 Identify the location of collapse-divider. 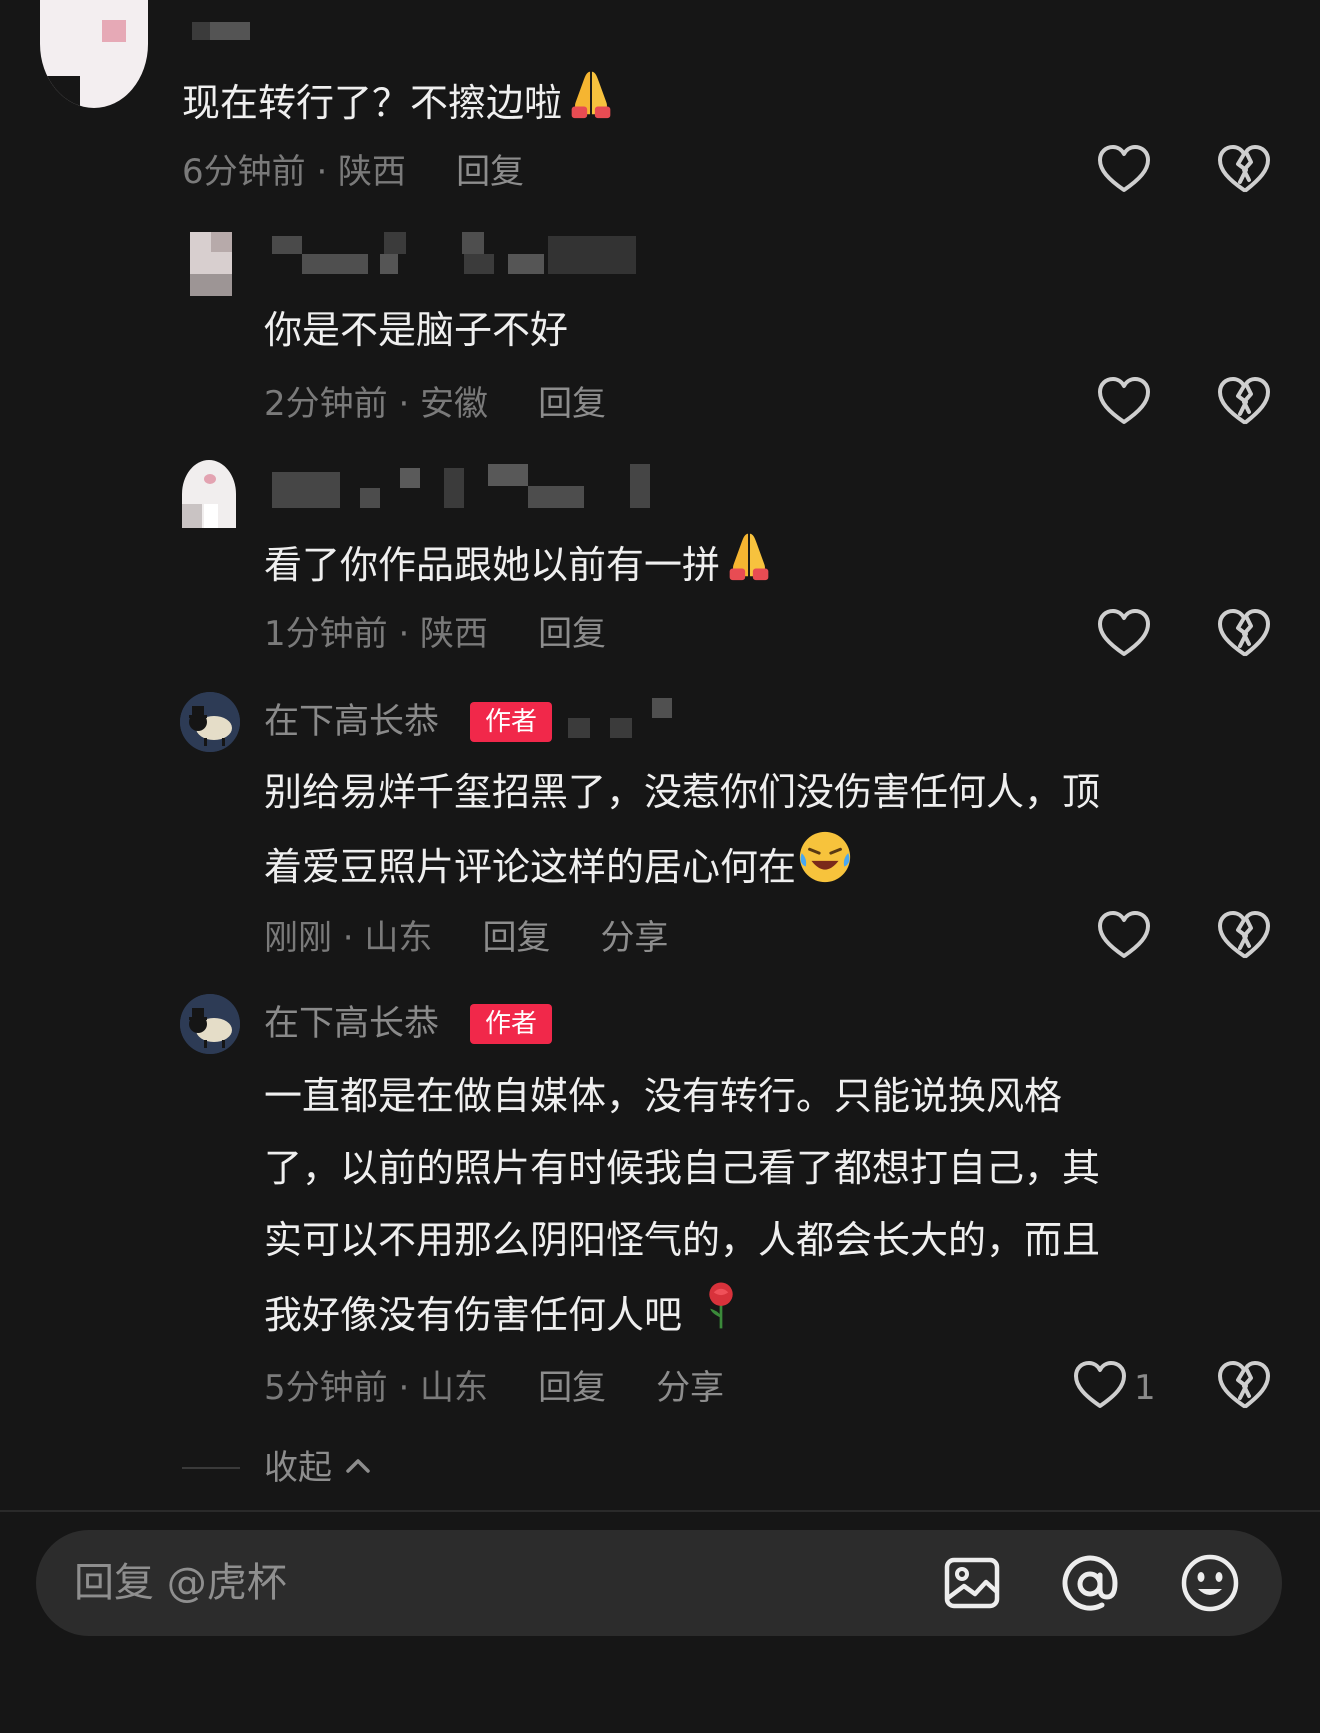
(211, 1468).